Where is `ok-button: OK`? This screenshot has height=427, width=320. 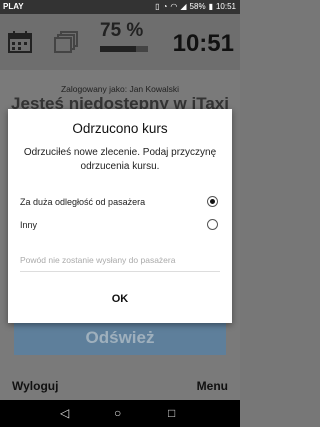 ok-button: OK is located at coordinates (120, 299).